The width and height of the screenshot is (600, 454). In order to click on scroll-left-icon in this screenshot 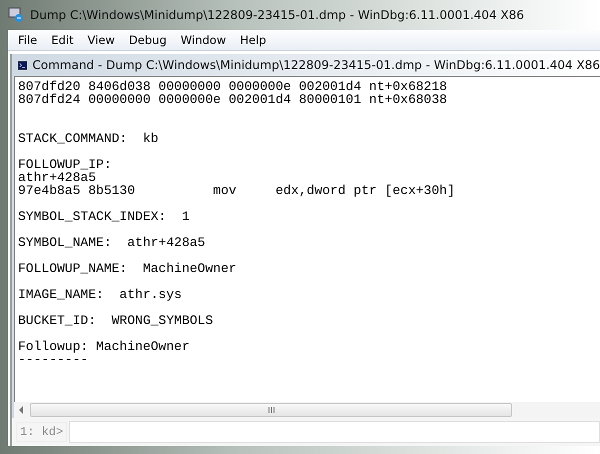, I will do `click(21, 410)`.